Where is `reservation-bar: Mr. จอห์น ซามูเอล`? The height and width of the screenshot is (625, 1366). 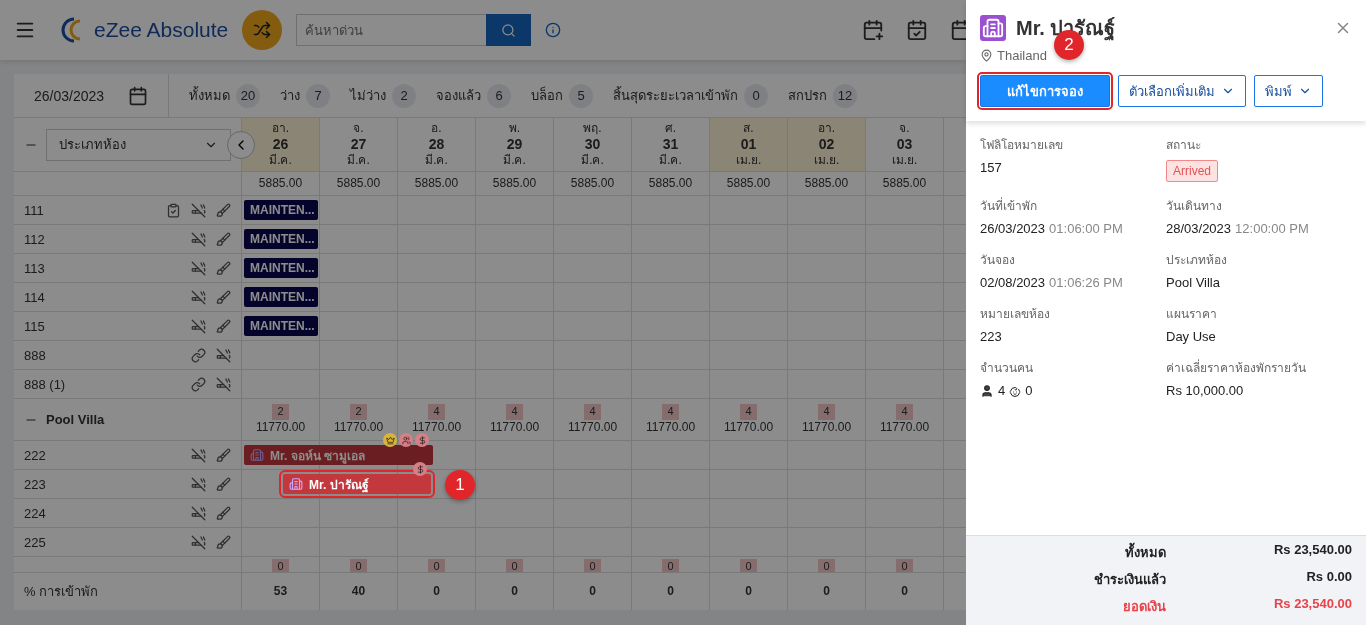 reservation-bar: Mr. จอห์น ซามูเอล is located at coordinates (338, 455).